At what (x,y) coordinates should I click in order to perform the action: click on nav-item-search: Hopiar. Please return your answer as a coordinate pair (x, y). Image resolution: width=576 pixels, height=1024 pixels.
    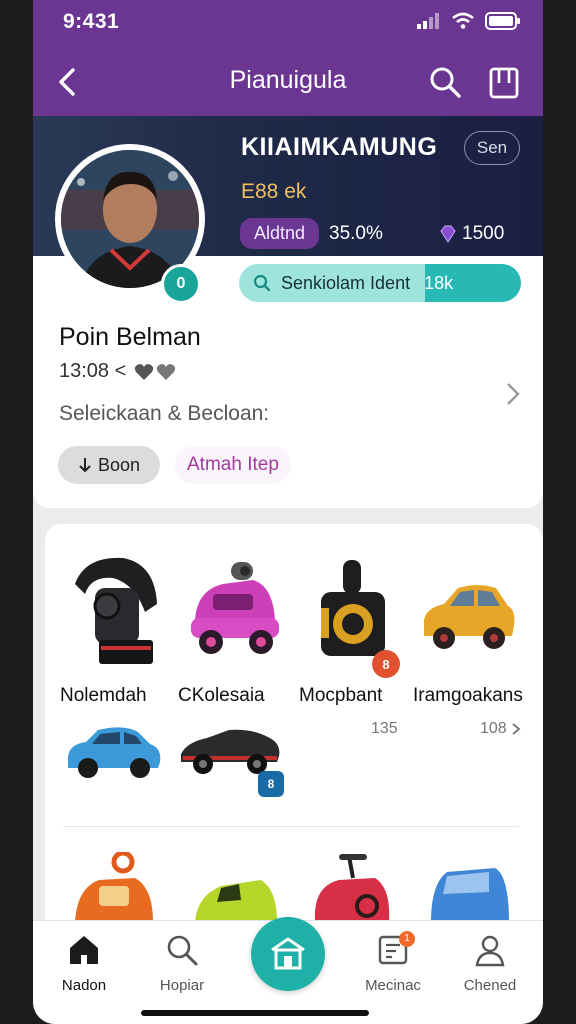
    Looking at the image, I should click on (182, 961).